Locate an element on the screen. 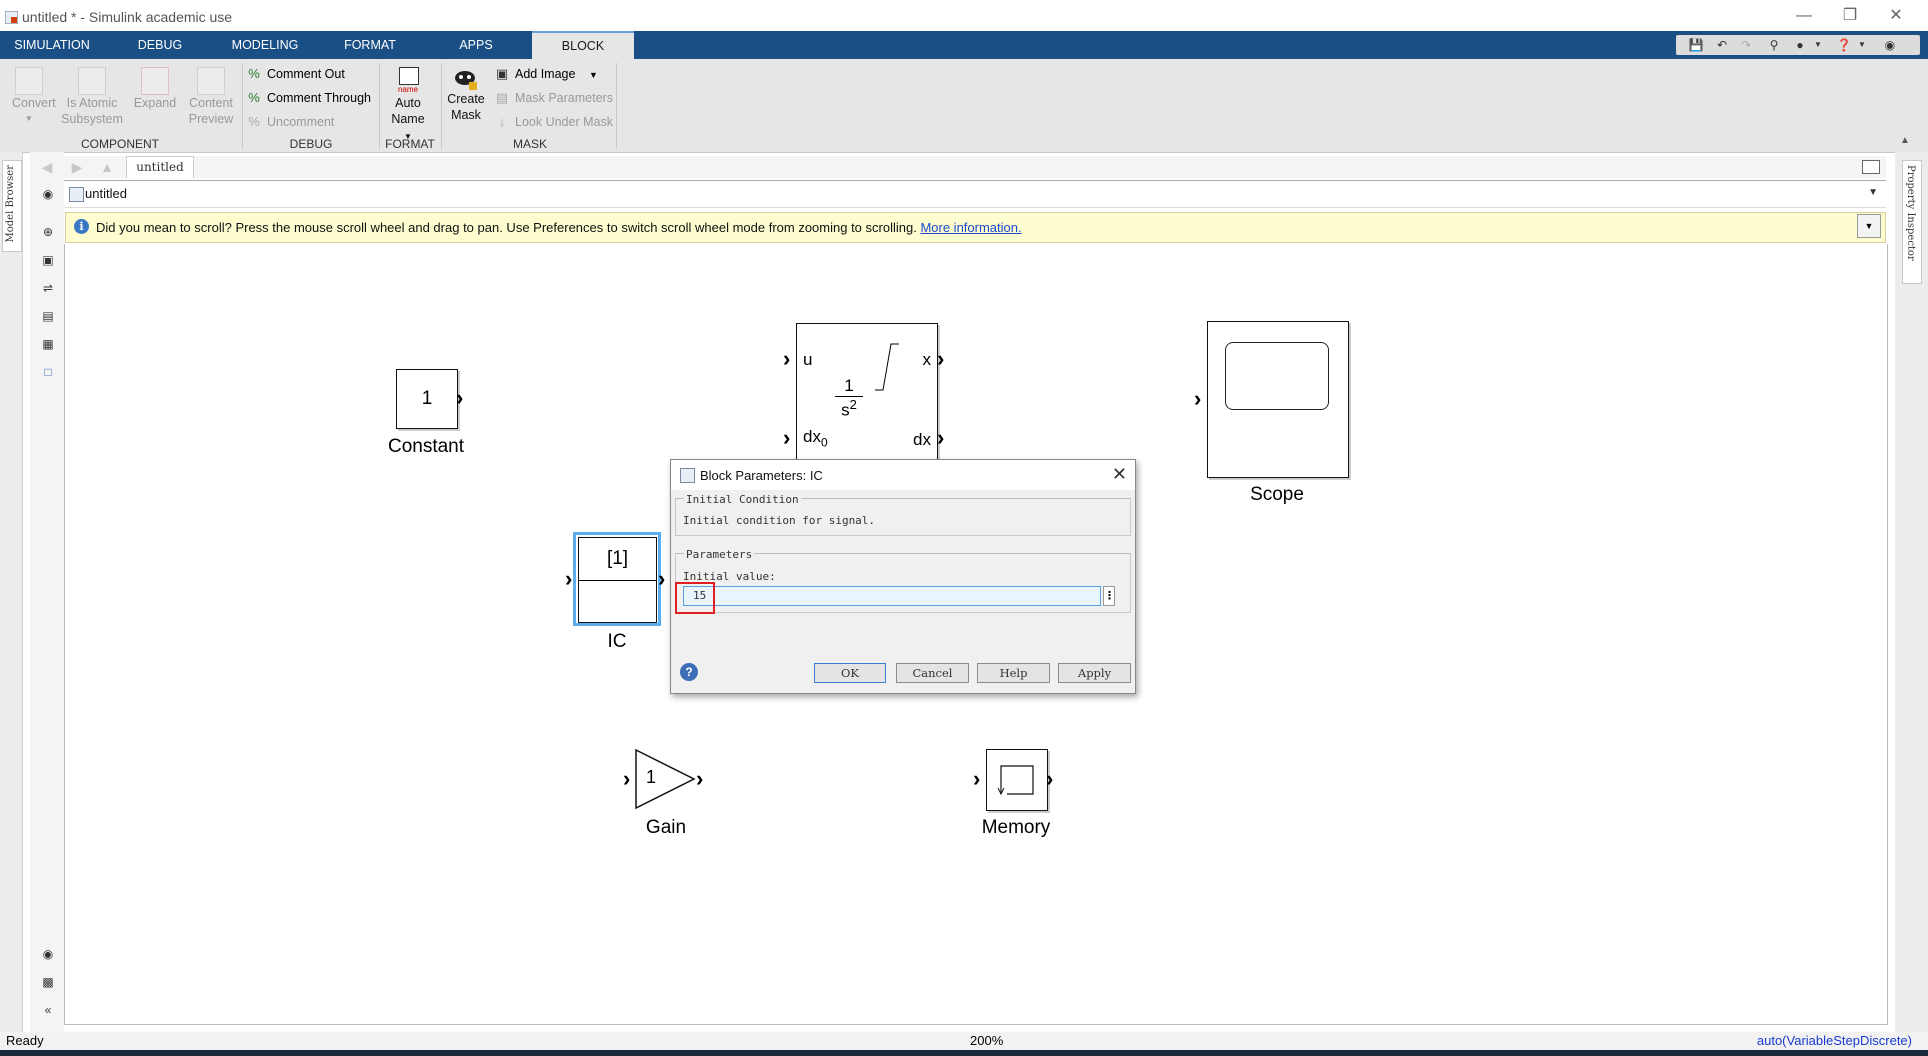 Image resolution: width=1928 pixels, height=1056 pixels. solver-link: auto(VariableStepDiscrete) is located at coordinates (1834, 1040).